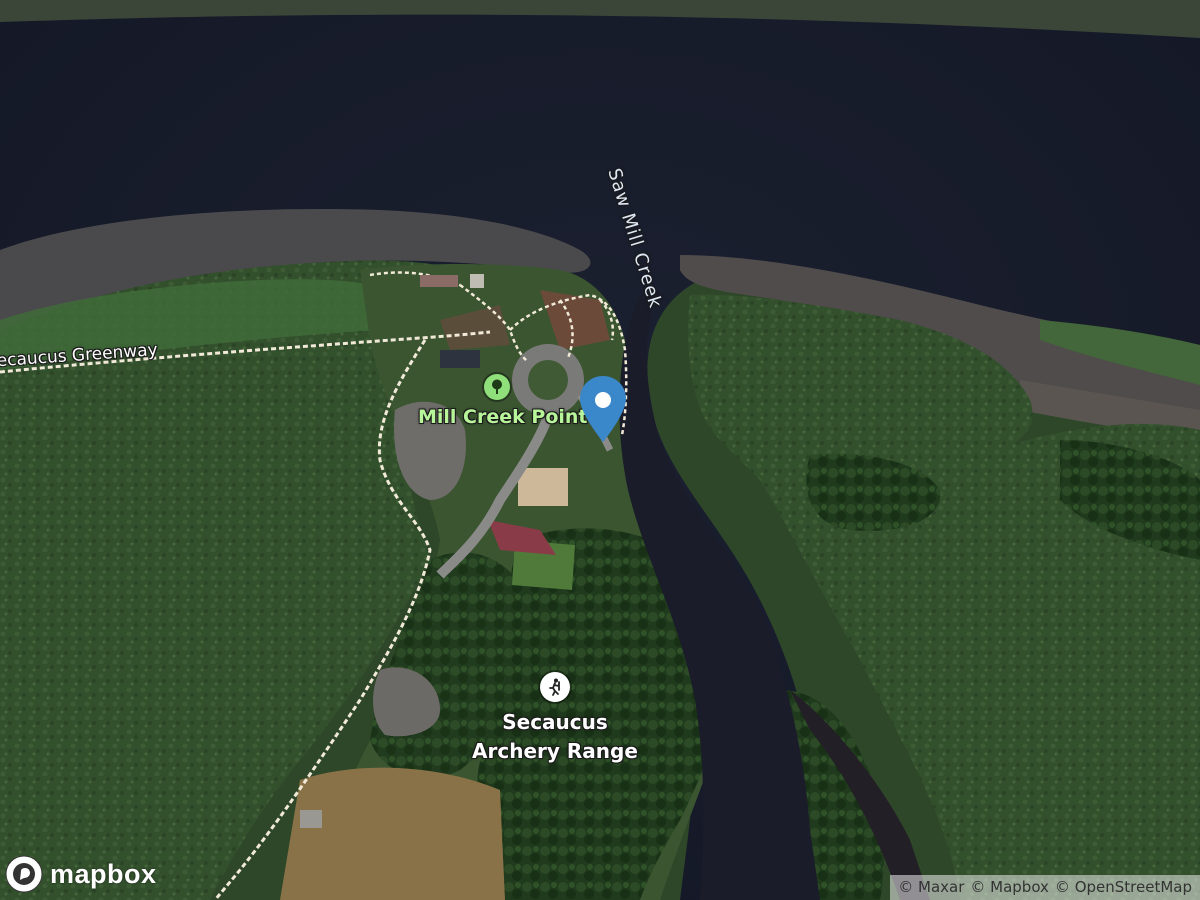  I want to click on attribution-bar: © Maxar © Mapbox © OpenStreetMap, so click(1045, 887).